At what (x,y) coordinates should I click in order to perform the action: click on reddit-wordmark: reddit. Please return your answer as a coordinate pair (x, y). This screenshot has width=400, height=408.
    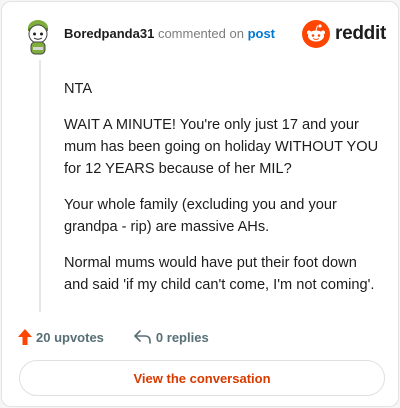
    Looking at the image, I should click on (360, 33).